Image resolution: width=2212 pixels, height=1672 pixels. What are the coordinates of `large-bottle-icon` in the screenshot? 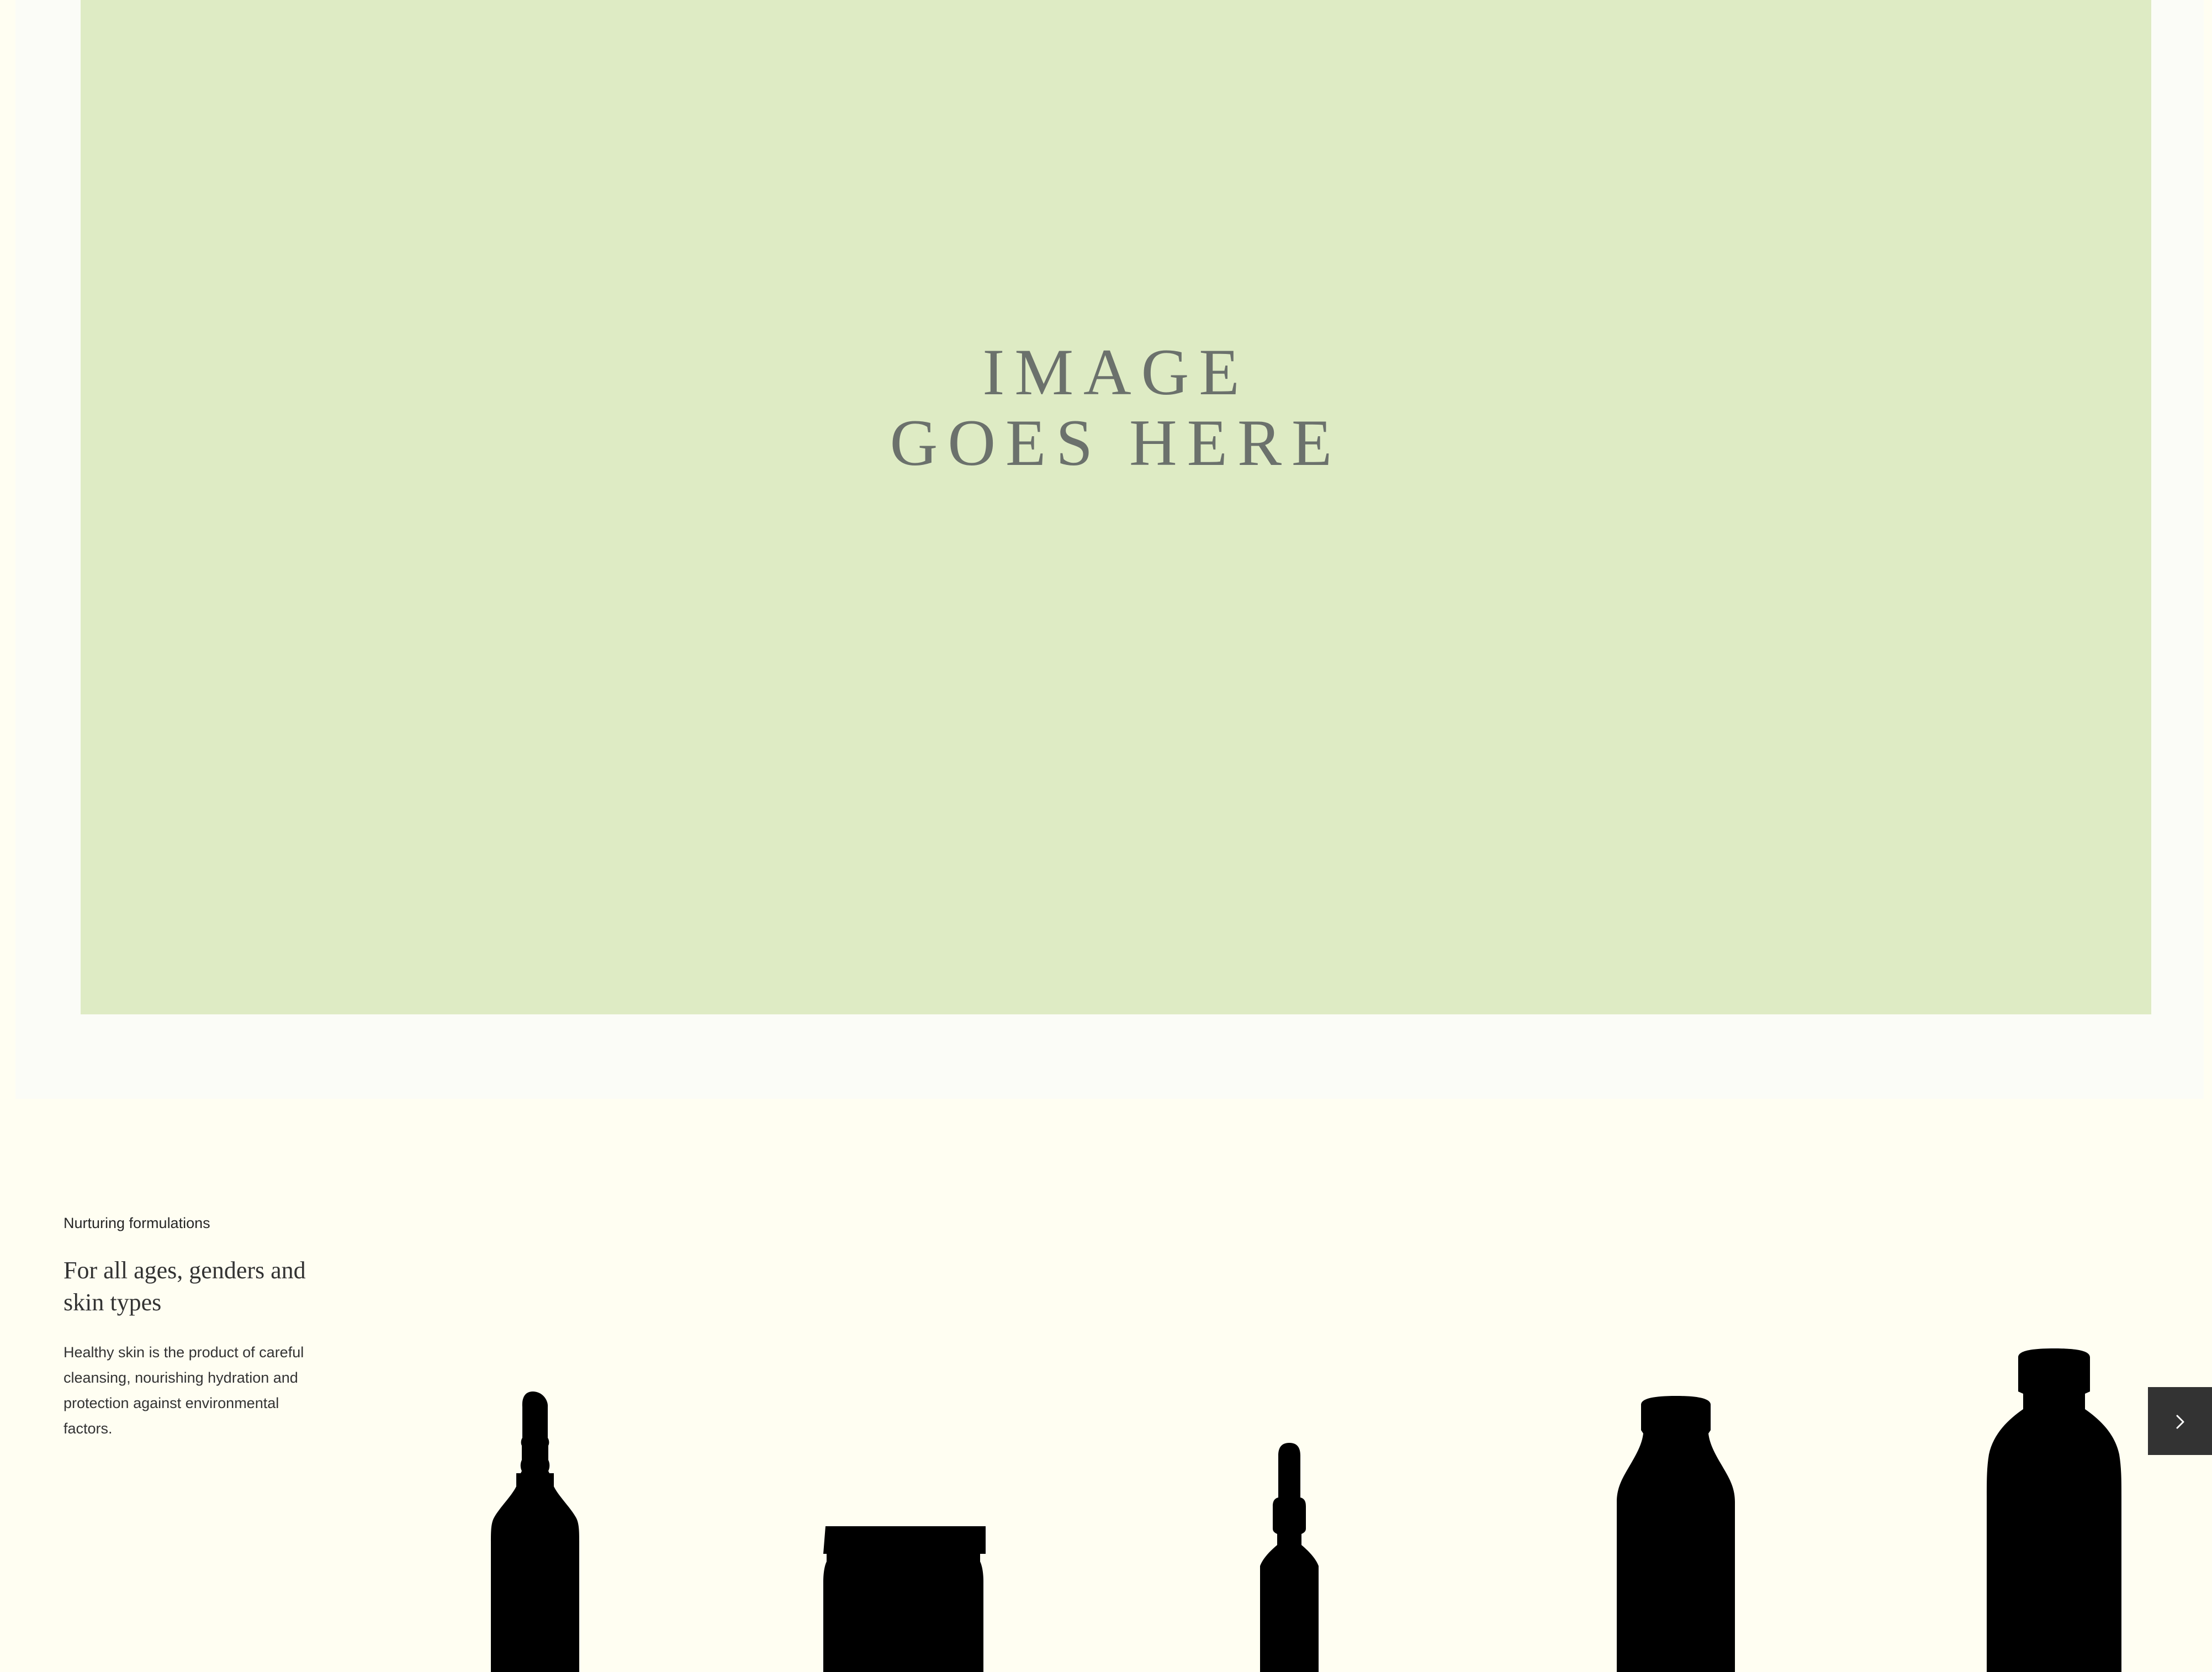 It's located at (2054, 1507).